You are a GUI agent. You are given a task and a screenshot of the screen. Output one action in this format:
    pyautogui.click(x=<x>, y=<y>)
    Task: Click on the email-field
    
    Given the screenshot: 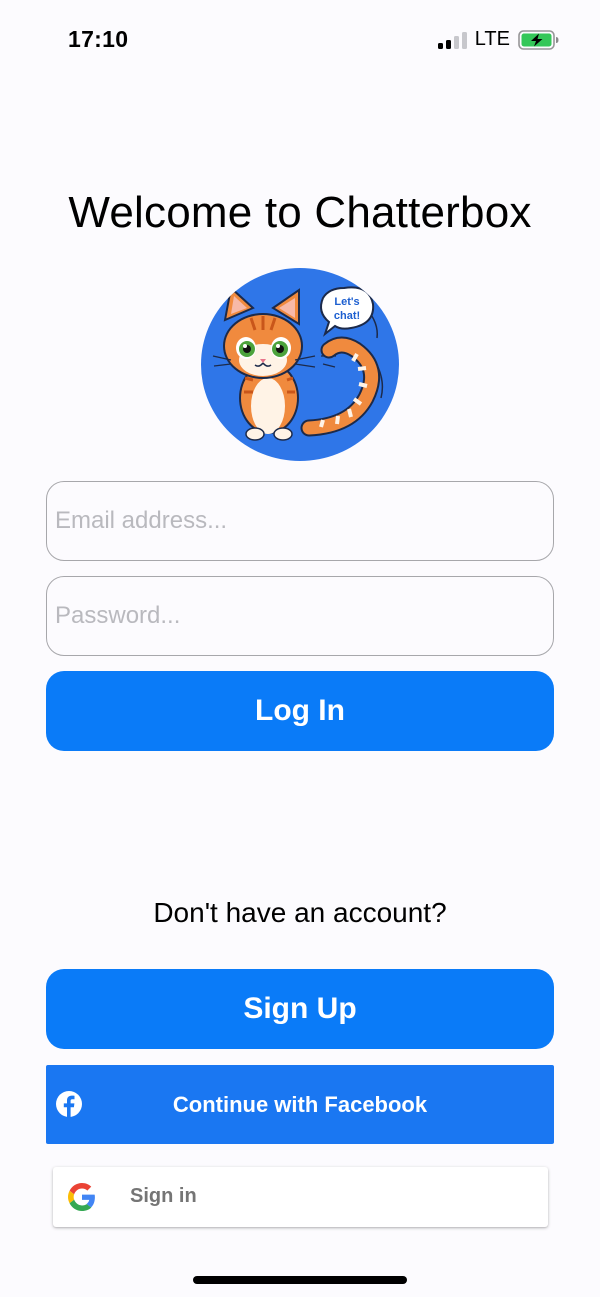 What is the action you would take?
    pyautogui.click(x=300, y=521)
    